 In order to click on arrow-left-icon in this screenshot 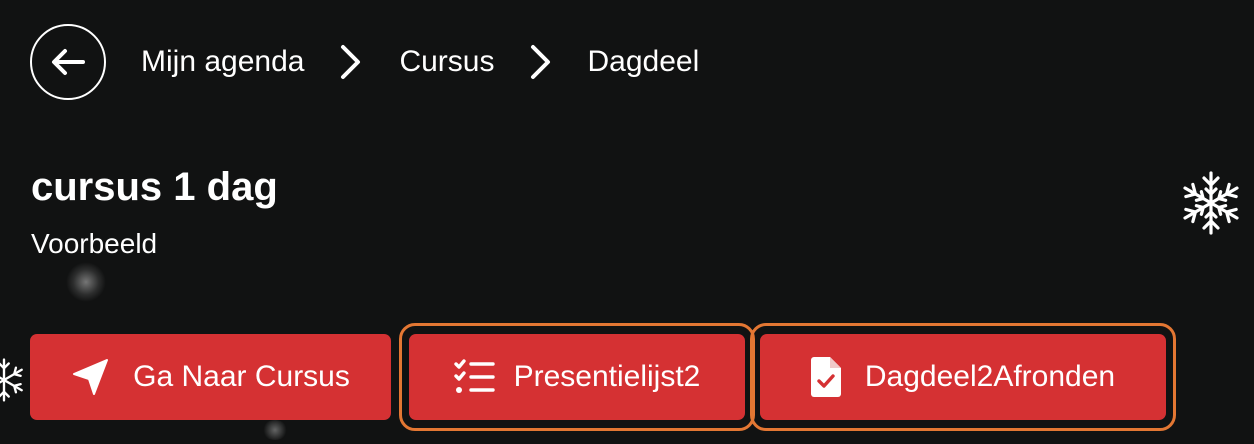, I will do `click(68, 62)`.